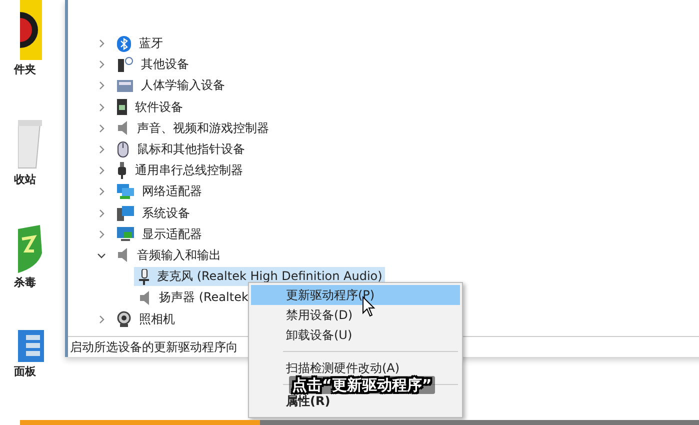 Image resolution: width=699 pixels, height=425 pixels. Describe the element at coordinates (355, 315) in the screenshot. I see `menu-item: 禁用设备(D)` at that location.